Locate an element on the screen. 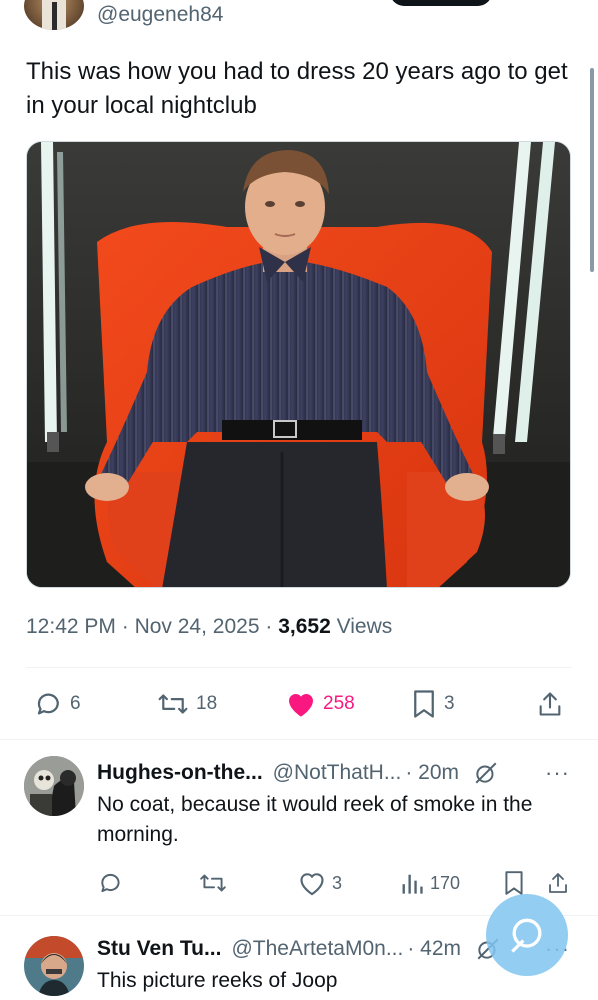 This screenshot has width=598, height=1000. reply-actions: 3 170 is located at coordinates (299, 883).